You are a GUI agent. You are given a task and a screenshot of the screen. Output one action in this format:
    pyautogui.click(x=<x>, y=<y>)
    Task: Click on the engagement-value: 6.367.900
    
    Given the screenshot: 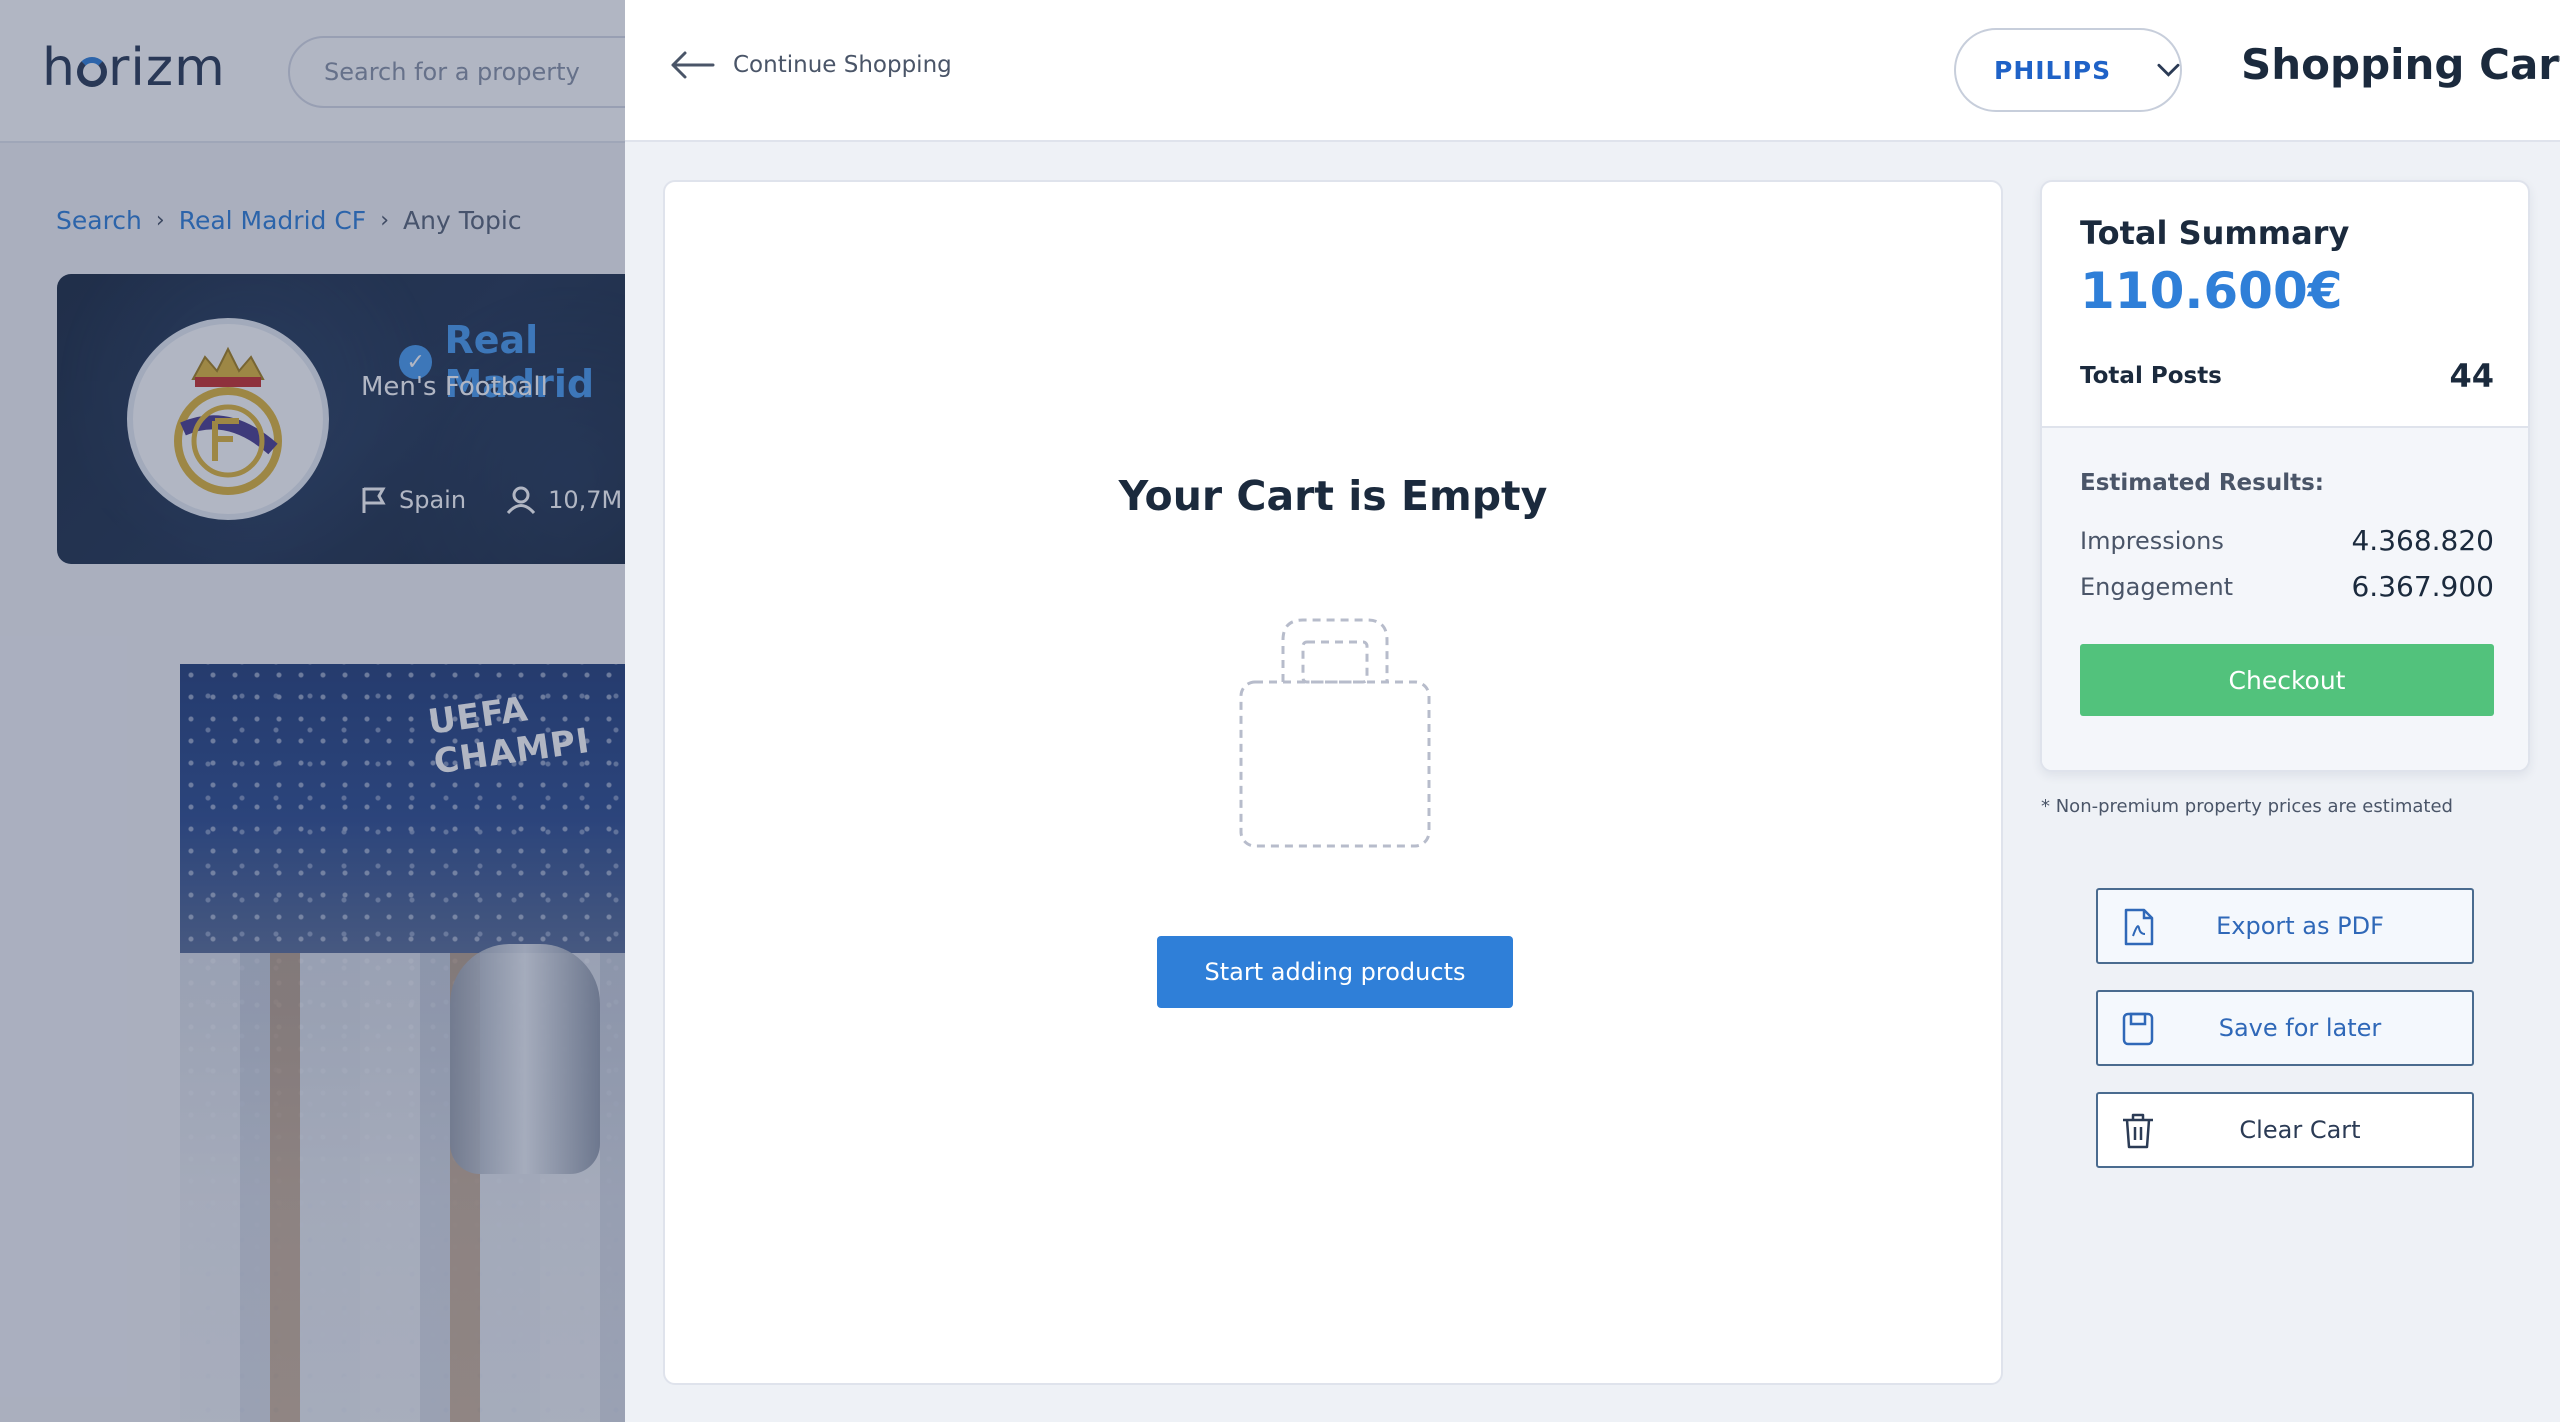 What is the action you would take?
    pyautogui.click(x=2422, y=586)
    